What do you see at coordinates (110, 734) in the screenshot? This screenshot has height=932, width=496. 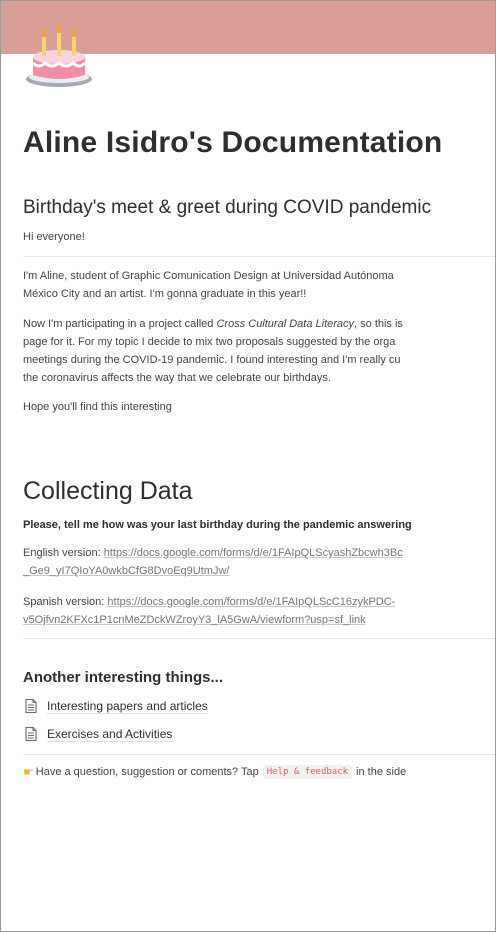 I see `page-link-label: Exercises and Activities` at bounding box center [110, 734].